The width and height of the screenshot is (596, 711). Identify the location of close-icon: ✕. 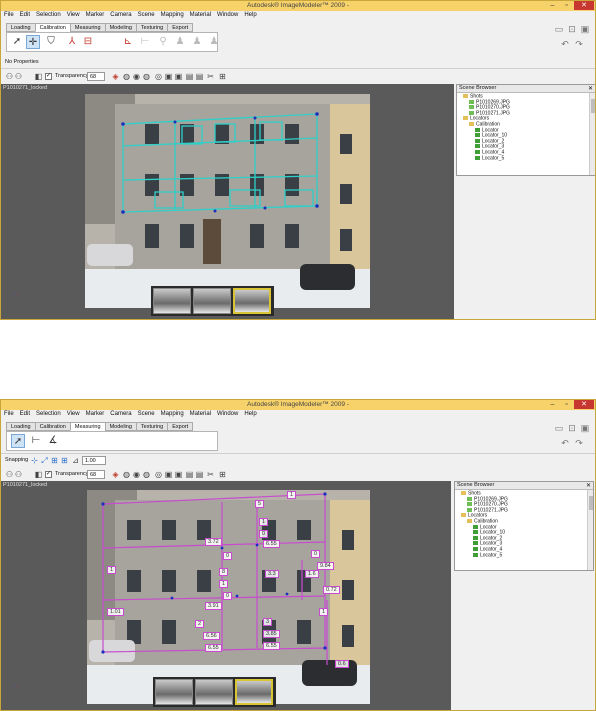
(584, 404).